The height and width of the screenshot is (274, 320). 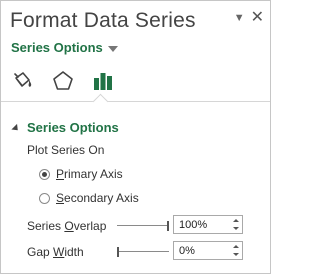 I want to click on chevron-down-icon, so click(x=112, y=48).